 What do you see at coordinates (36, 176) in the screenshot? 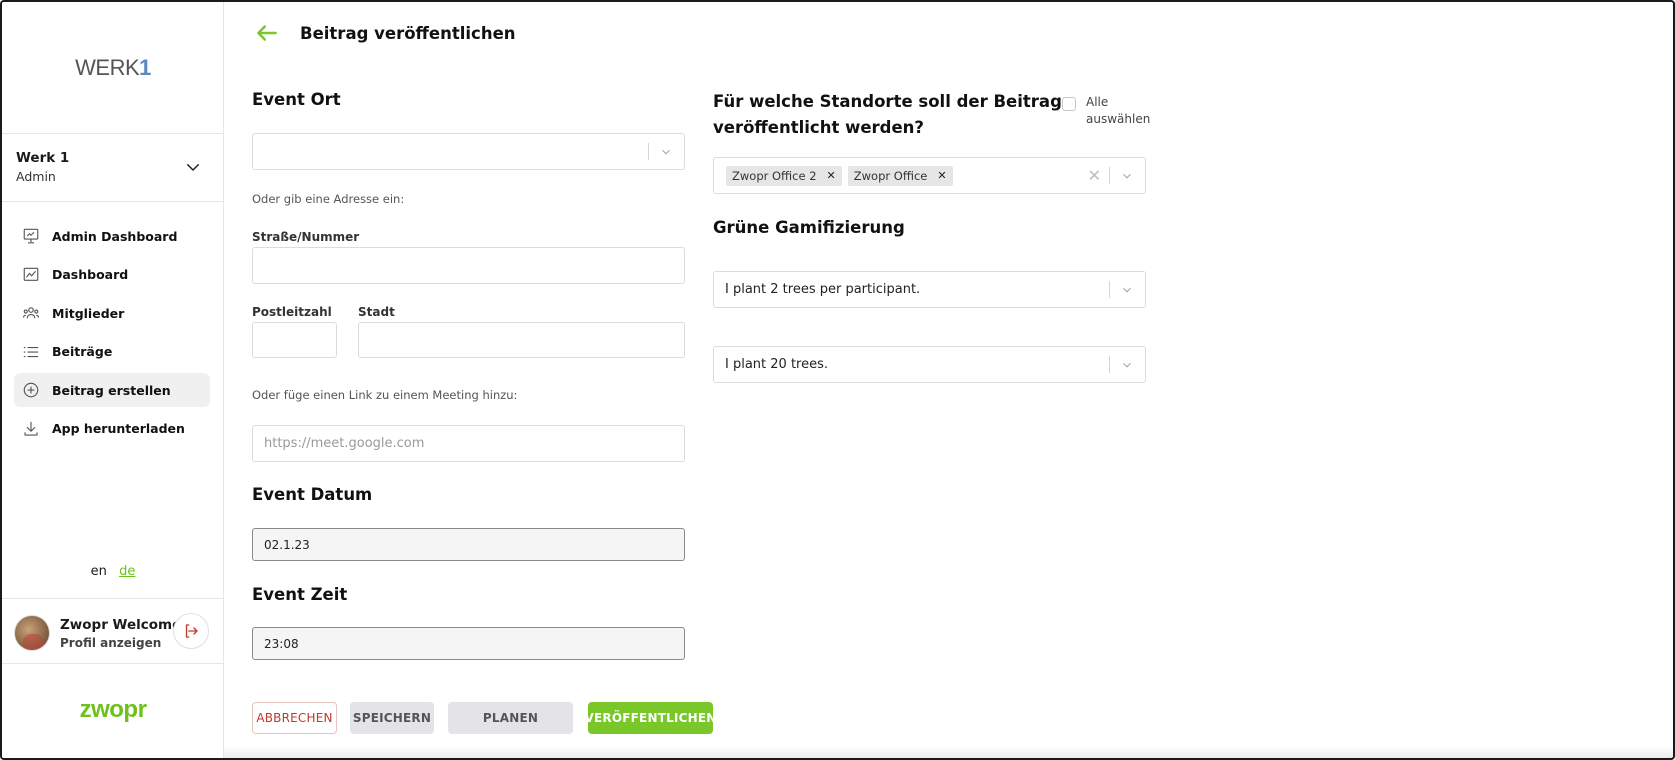
I see `org-role: Admin` at bounding box center [36, 176].